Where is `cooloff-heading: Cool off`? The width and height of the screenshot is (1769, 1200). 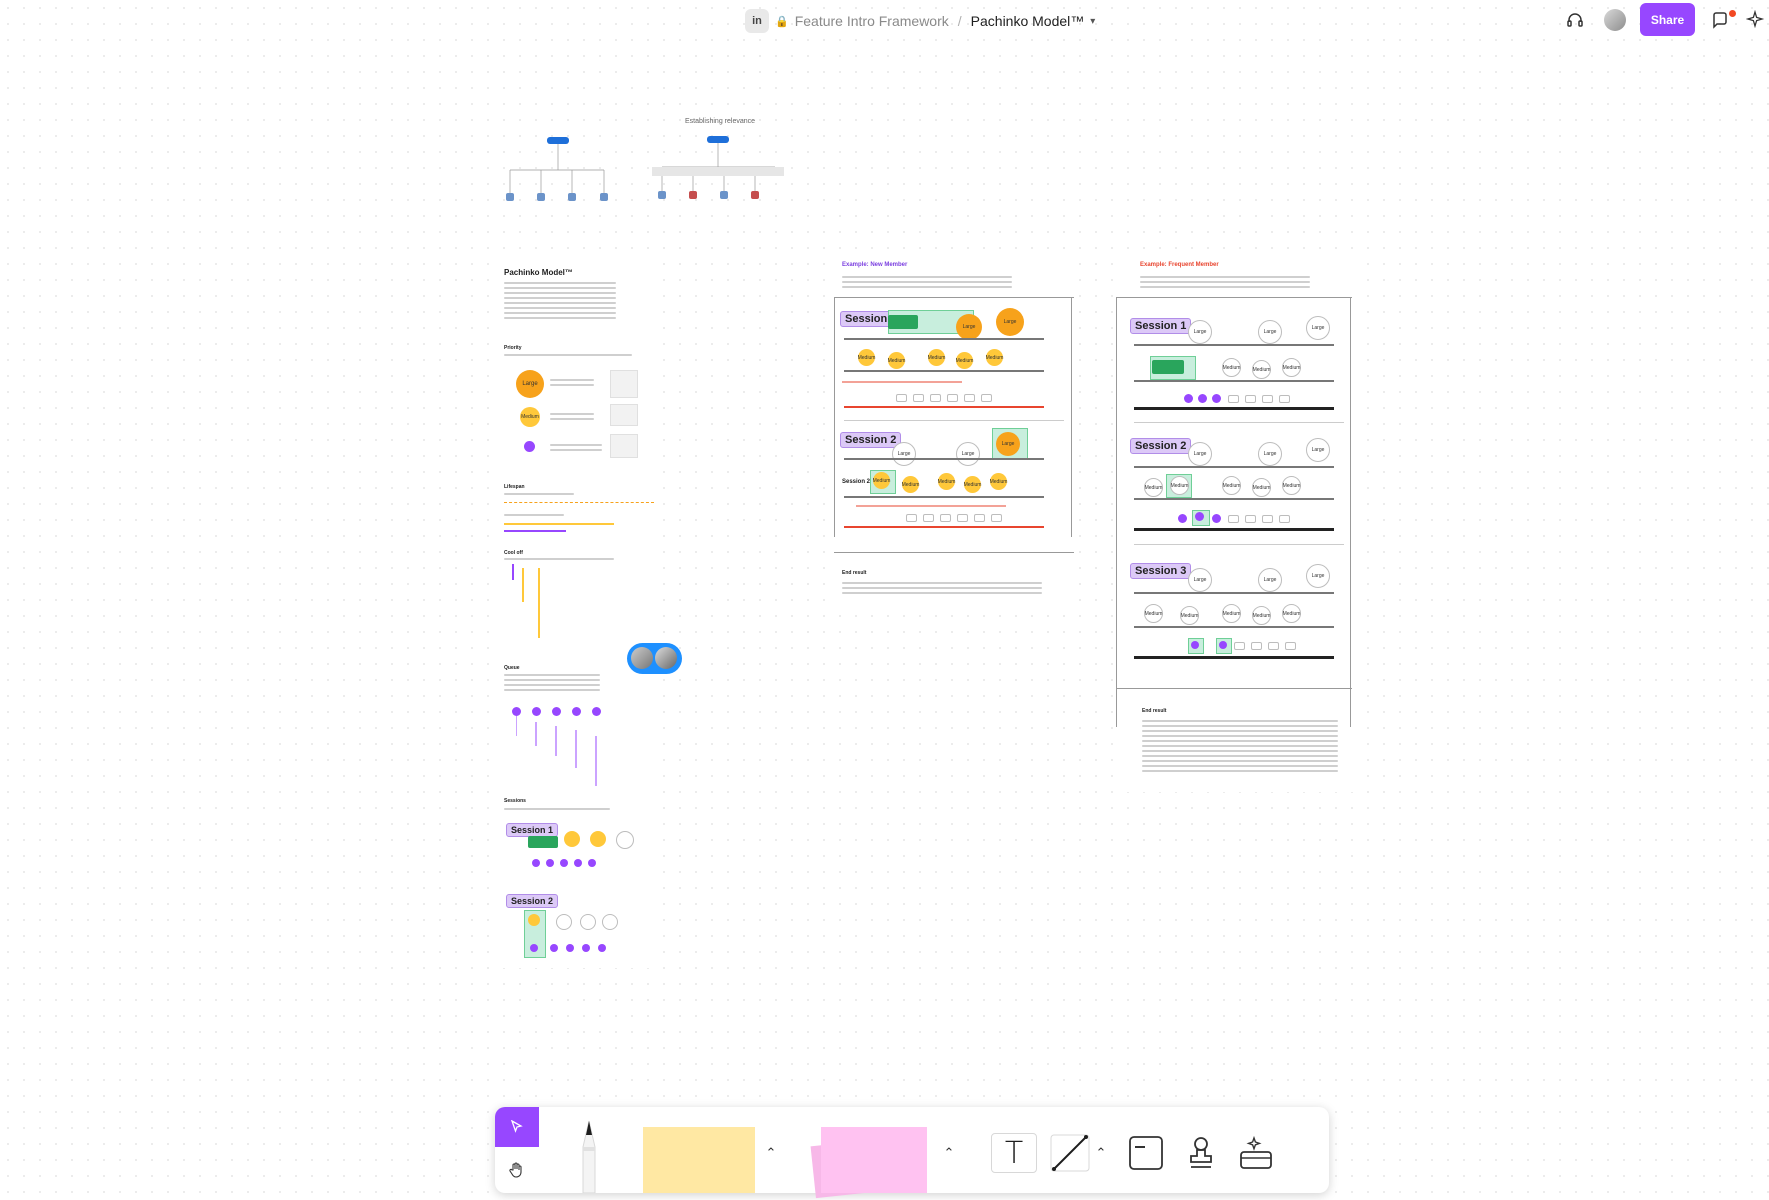
cooloff-heading: Cool off is located at coordinates (513, 553).